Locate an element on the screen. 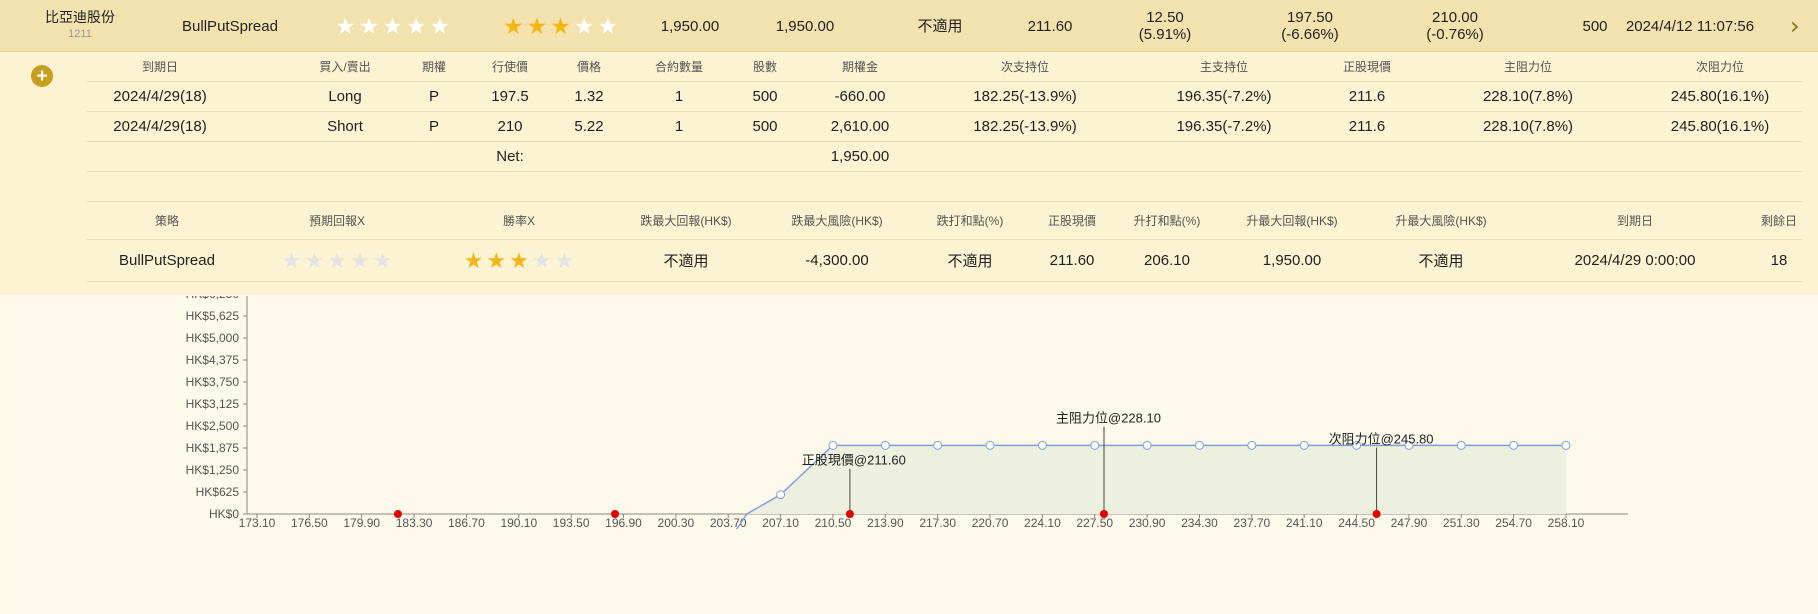 The image size is (1818, 614). col-header: 買入/賣出 is located at coordinates (345, 67).